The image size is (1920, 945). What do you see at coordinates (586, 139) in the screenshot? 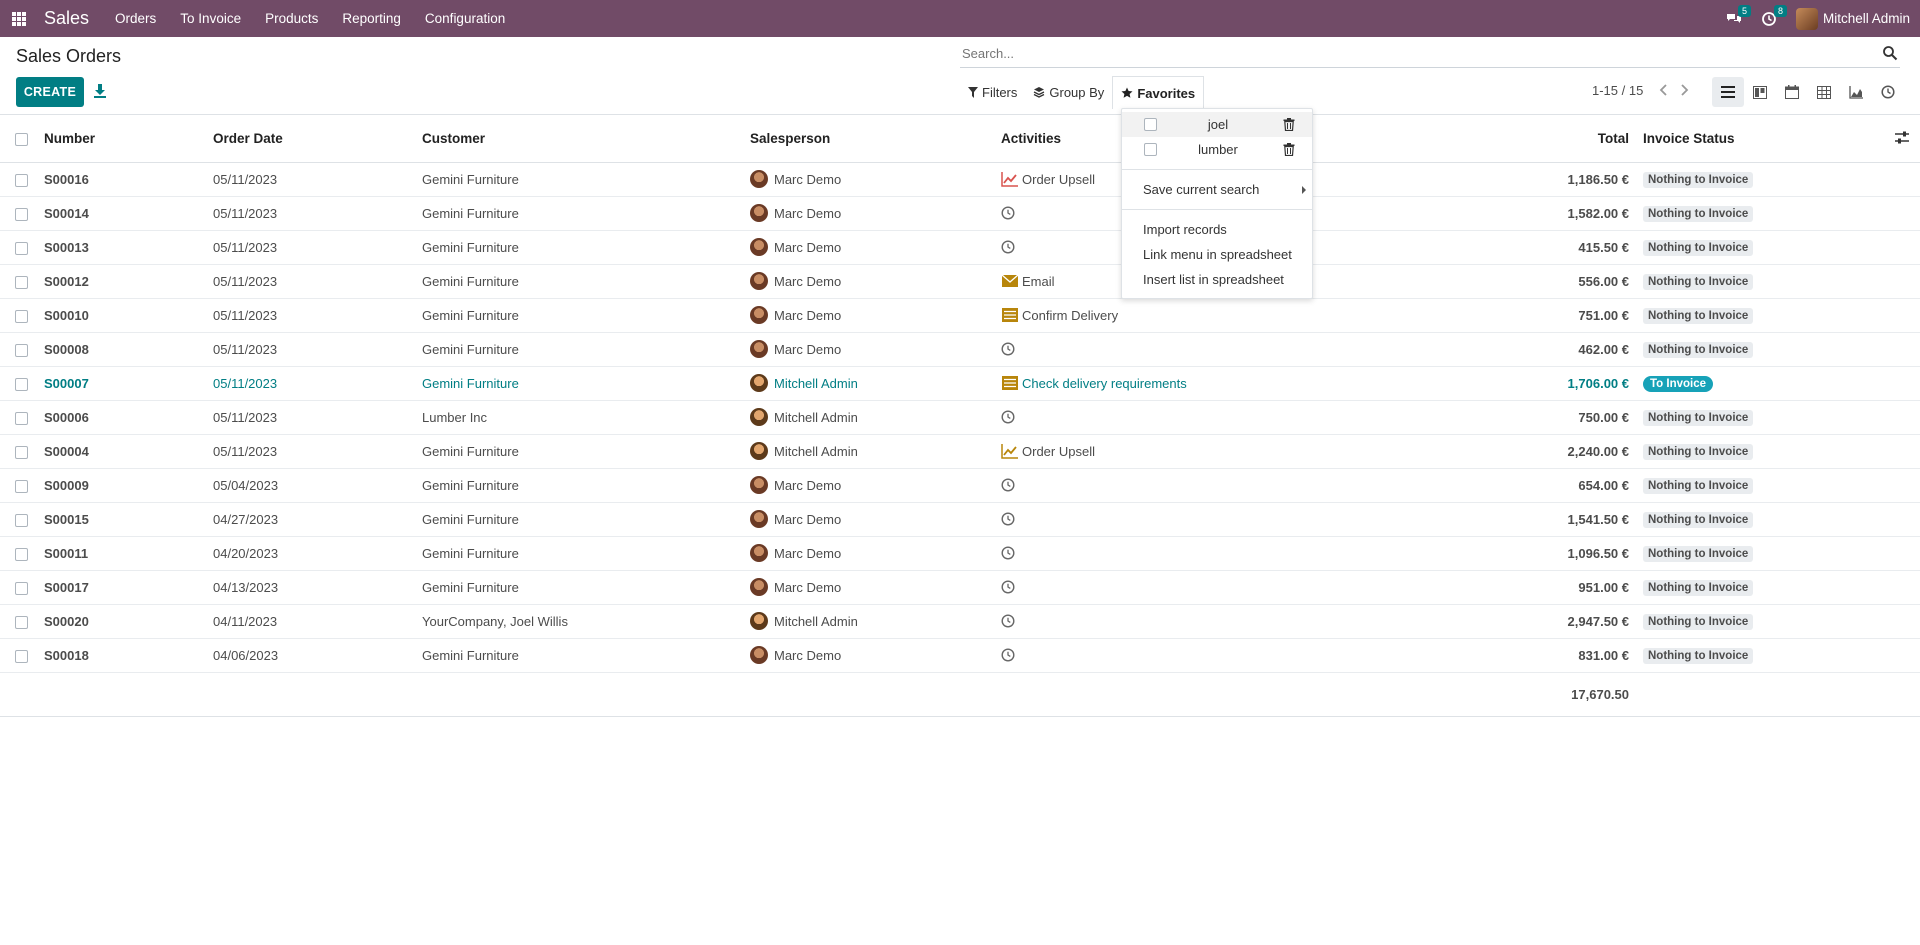
I see `column-customer: Customer` at bounding box center [586, 139].